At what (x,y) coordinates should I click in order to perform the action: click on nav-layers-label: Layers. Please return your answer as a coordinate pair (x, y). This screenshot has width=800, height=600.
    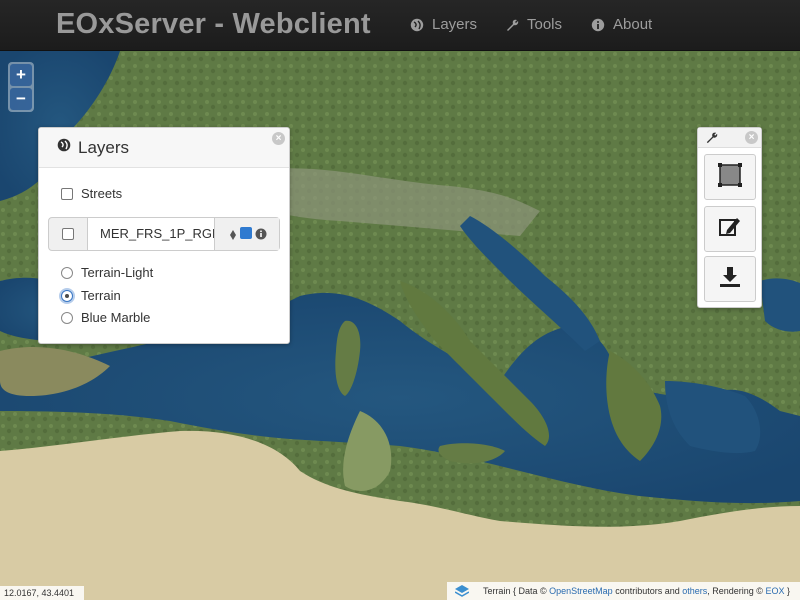
    Looking at the image, I should click on (455, 24).